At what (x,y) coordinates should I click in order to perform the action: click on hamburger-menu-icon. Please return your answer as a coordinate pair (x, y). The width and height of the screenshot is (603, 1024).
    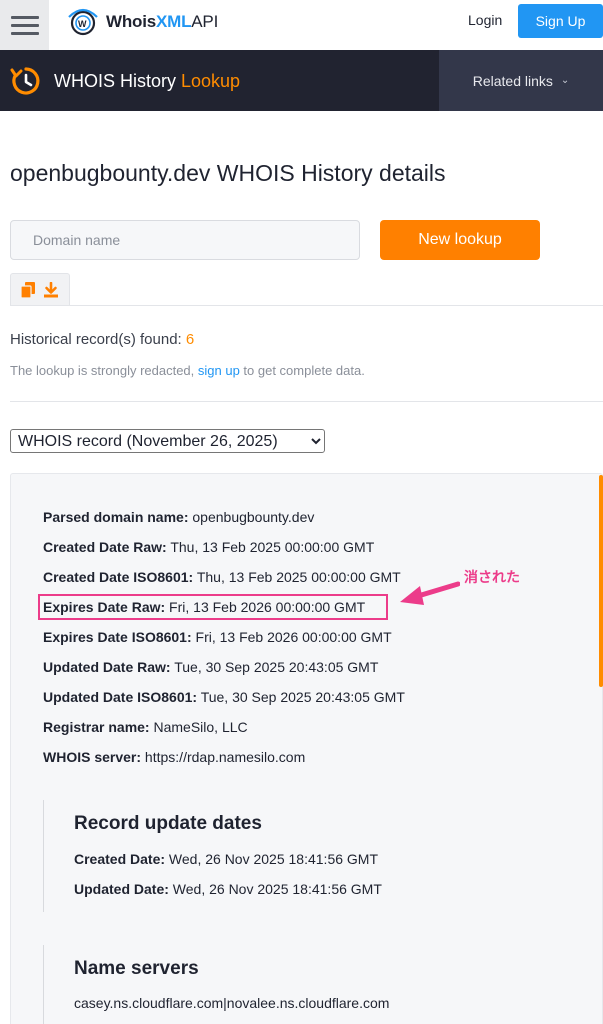
    Looking at the image, I should click on (24, 25).